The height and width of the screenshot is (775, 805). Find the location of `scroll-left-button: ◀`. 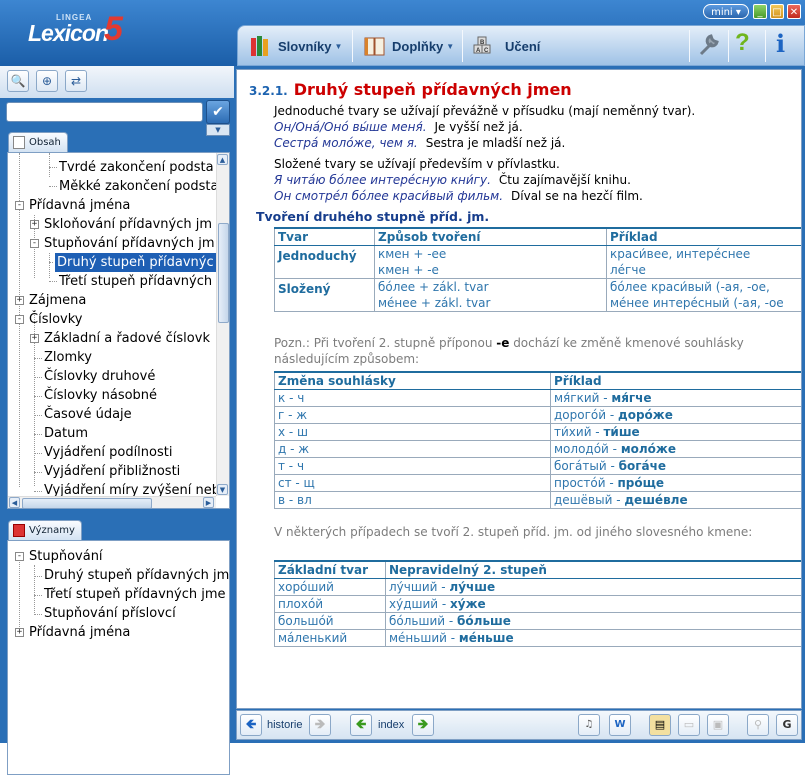

scroll-left-button: ◀ is located at coordinates (14, 502).